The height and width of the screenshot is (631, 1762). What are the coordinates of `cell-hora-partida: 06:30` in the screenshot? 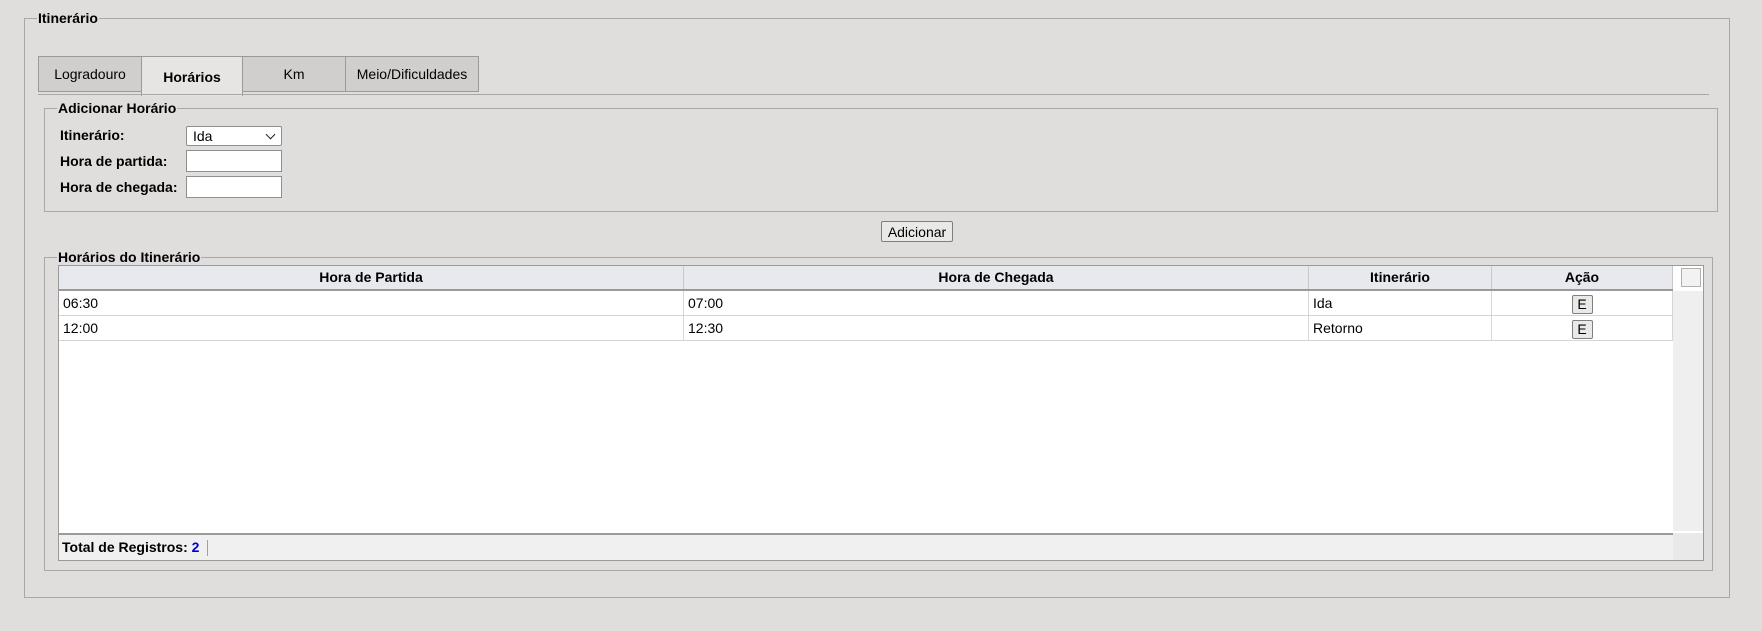 It's located at (371, 303).